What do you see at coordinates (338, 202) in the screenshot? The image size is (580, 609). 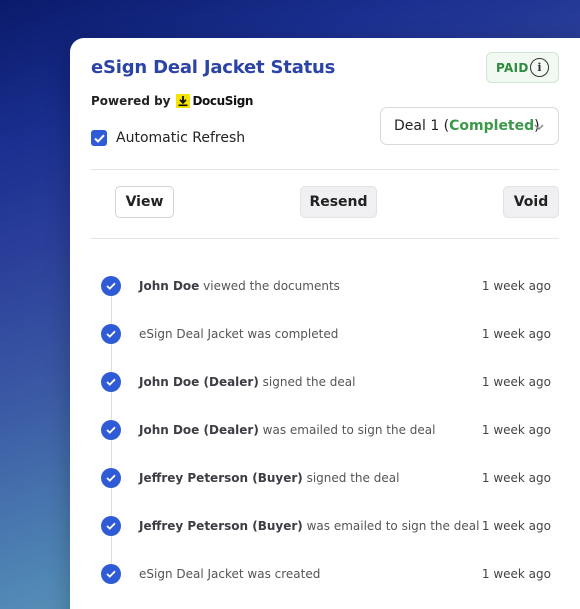 I see `resend-button: Resend` at bounding box center [338, 202].